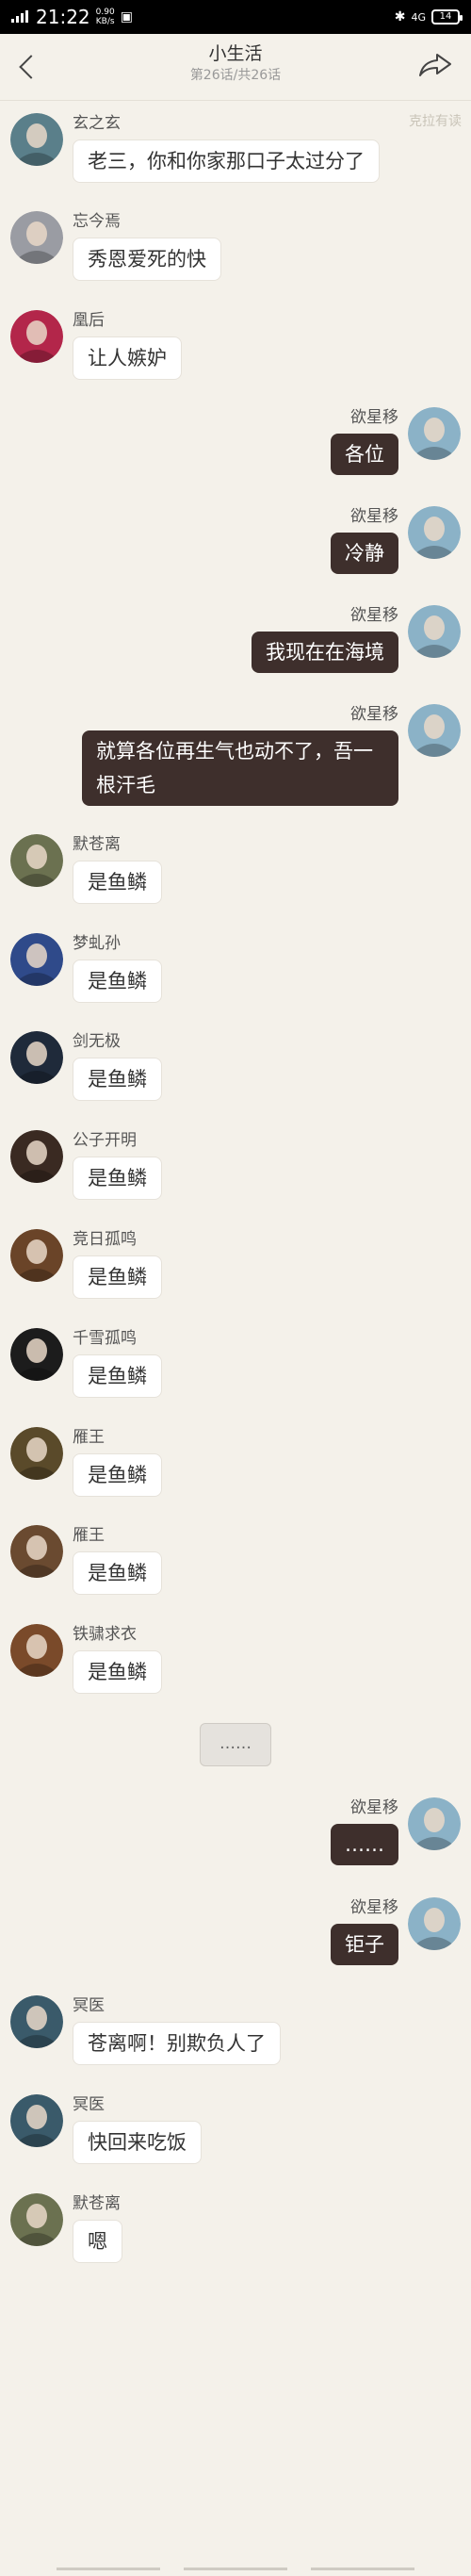 Image resolution: width=471 pixels, height=2576 pixels. I want to click on sender-name: 竞日孤鸣, so click(105, 1239).